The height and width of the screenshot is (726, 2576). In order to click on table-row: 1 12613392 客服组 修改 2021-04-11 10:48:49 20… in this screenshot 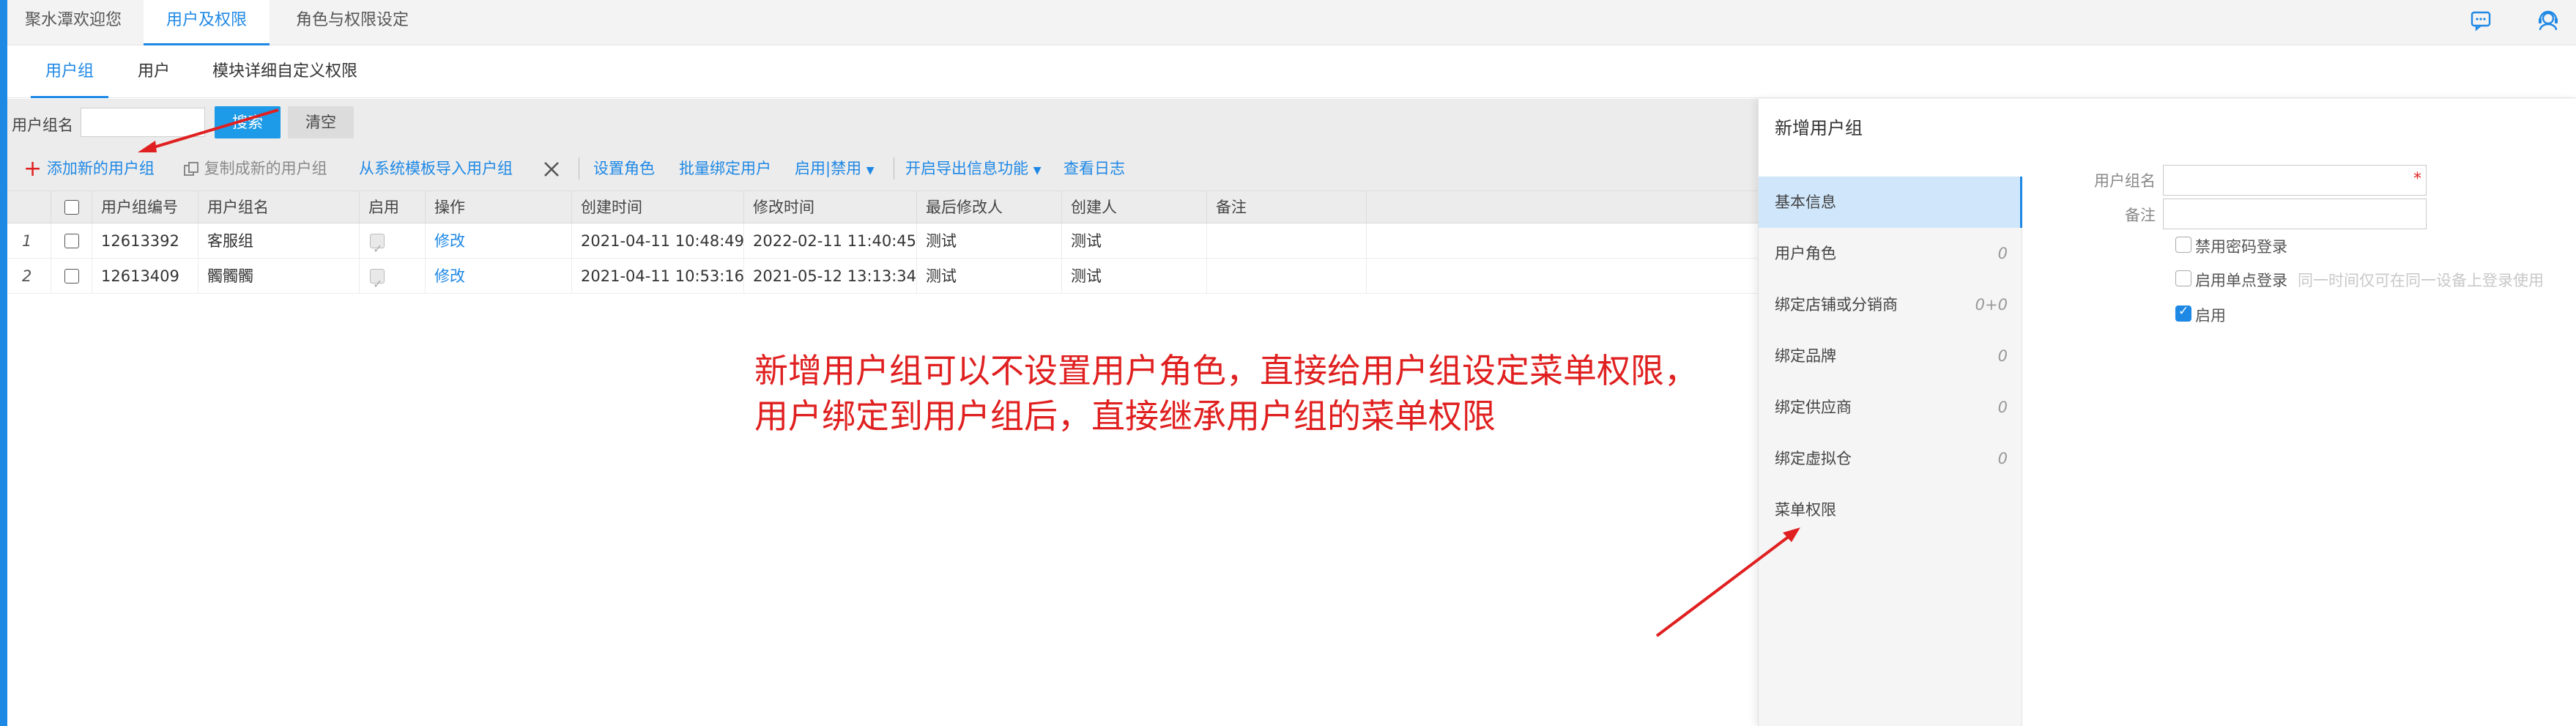, I will do `click(882, 245)`.